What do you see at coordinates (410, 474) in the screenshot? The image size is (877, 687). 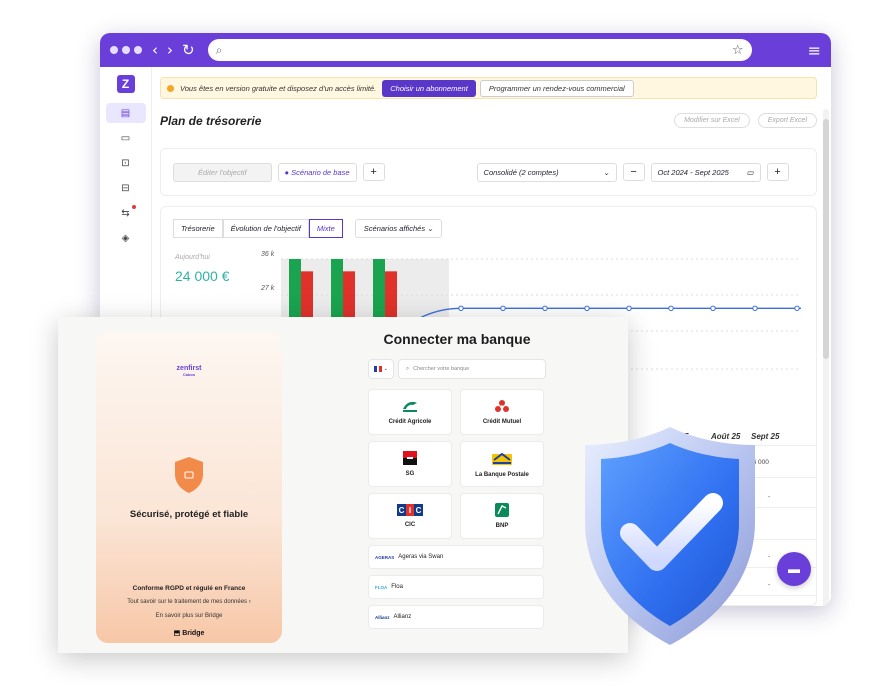 I see `bank-name: SG` at bounding box center [410, 474].